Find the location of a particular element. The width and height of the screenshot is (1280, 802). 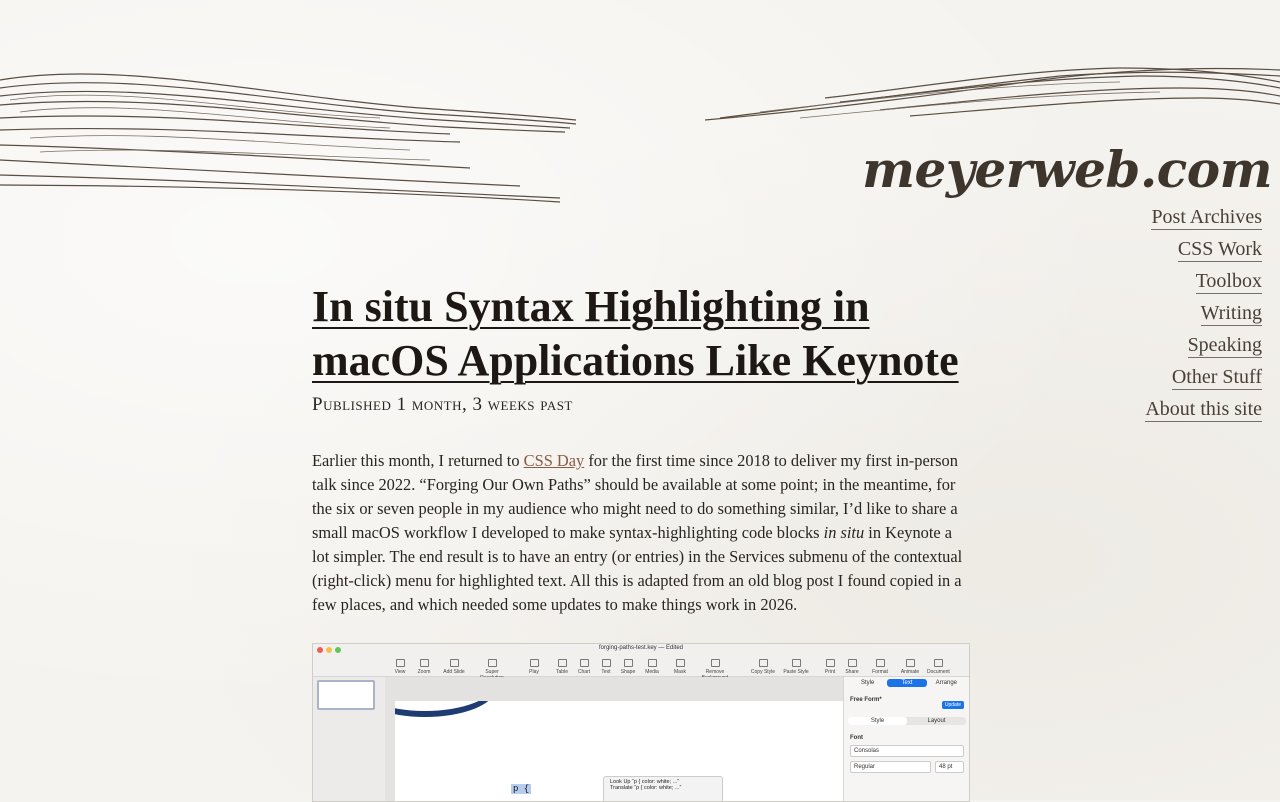

screenshot-doc-title: forging-paths-test.key — Edited is located at coordinates (641, 648).